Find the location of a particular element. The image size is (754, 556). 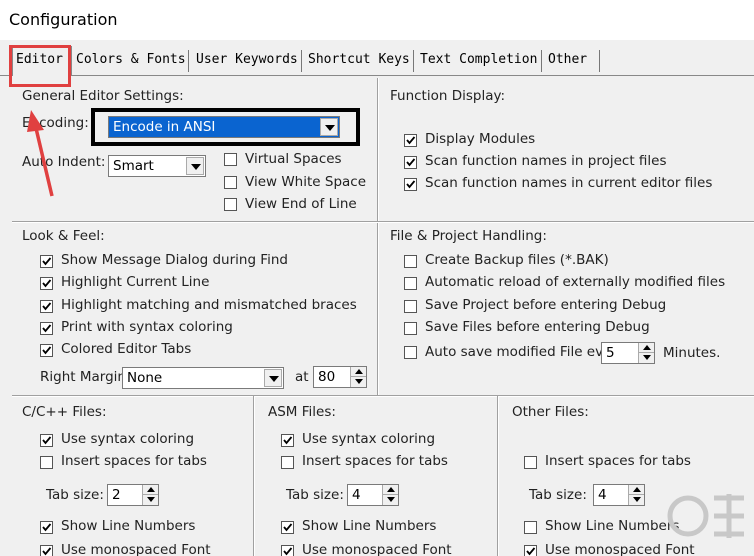

annotation-arrow-icon is located at coordinates (40, 153).